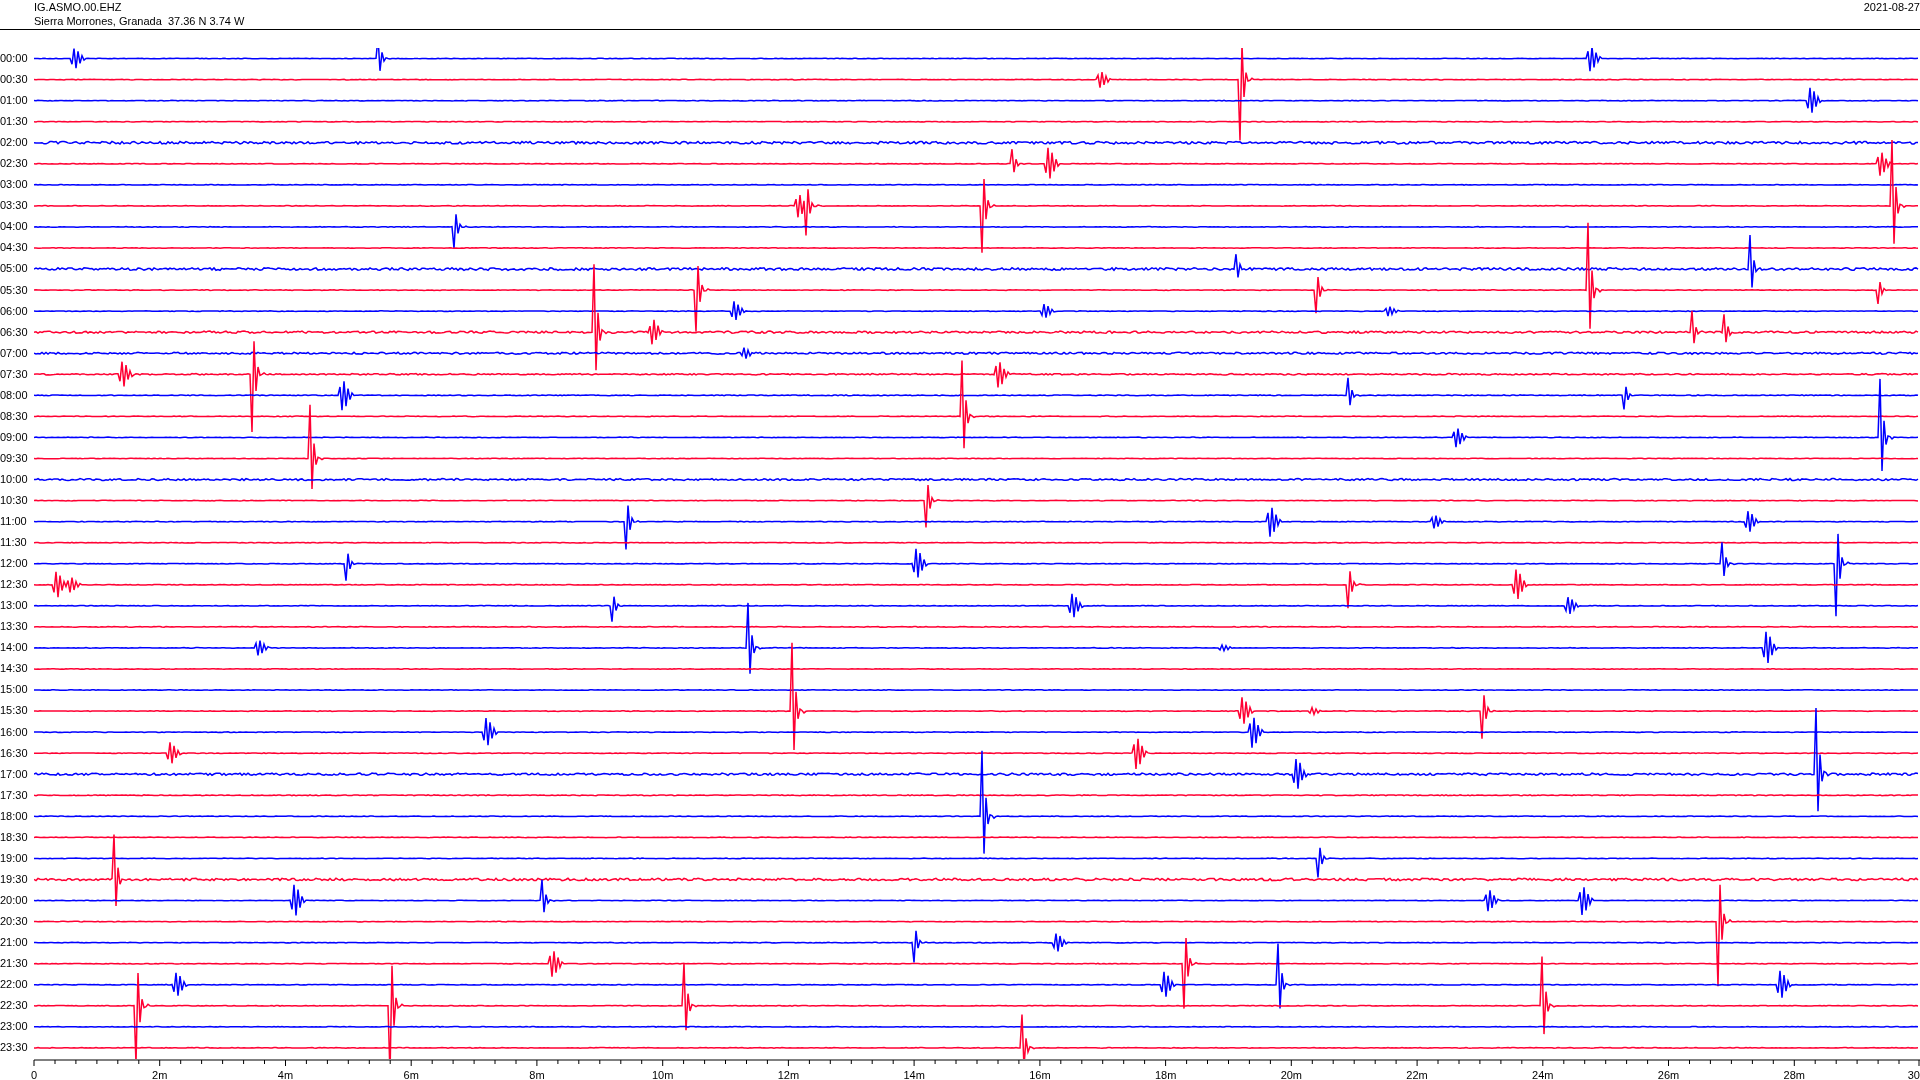 The image size is (1920, 1080). I want to click on time-label: 16:30, so click(14, 753).